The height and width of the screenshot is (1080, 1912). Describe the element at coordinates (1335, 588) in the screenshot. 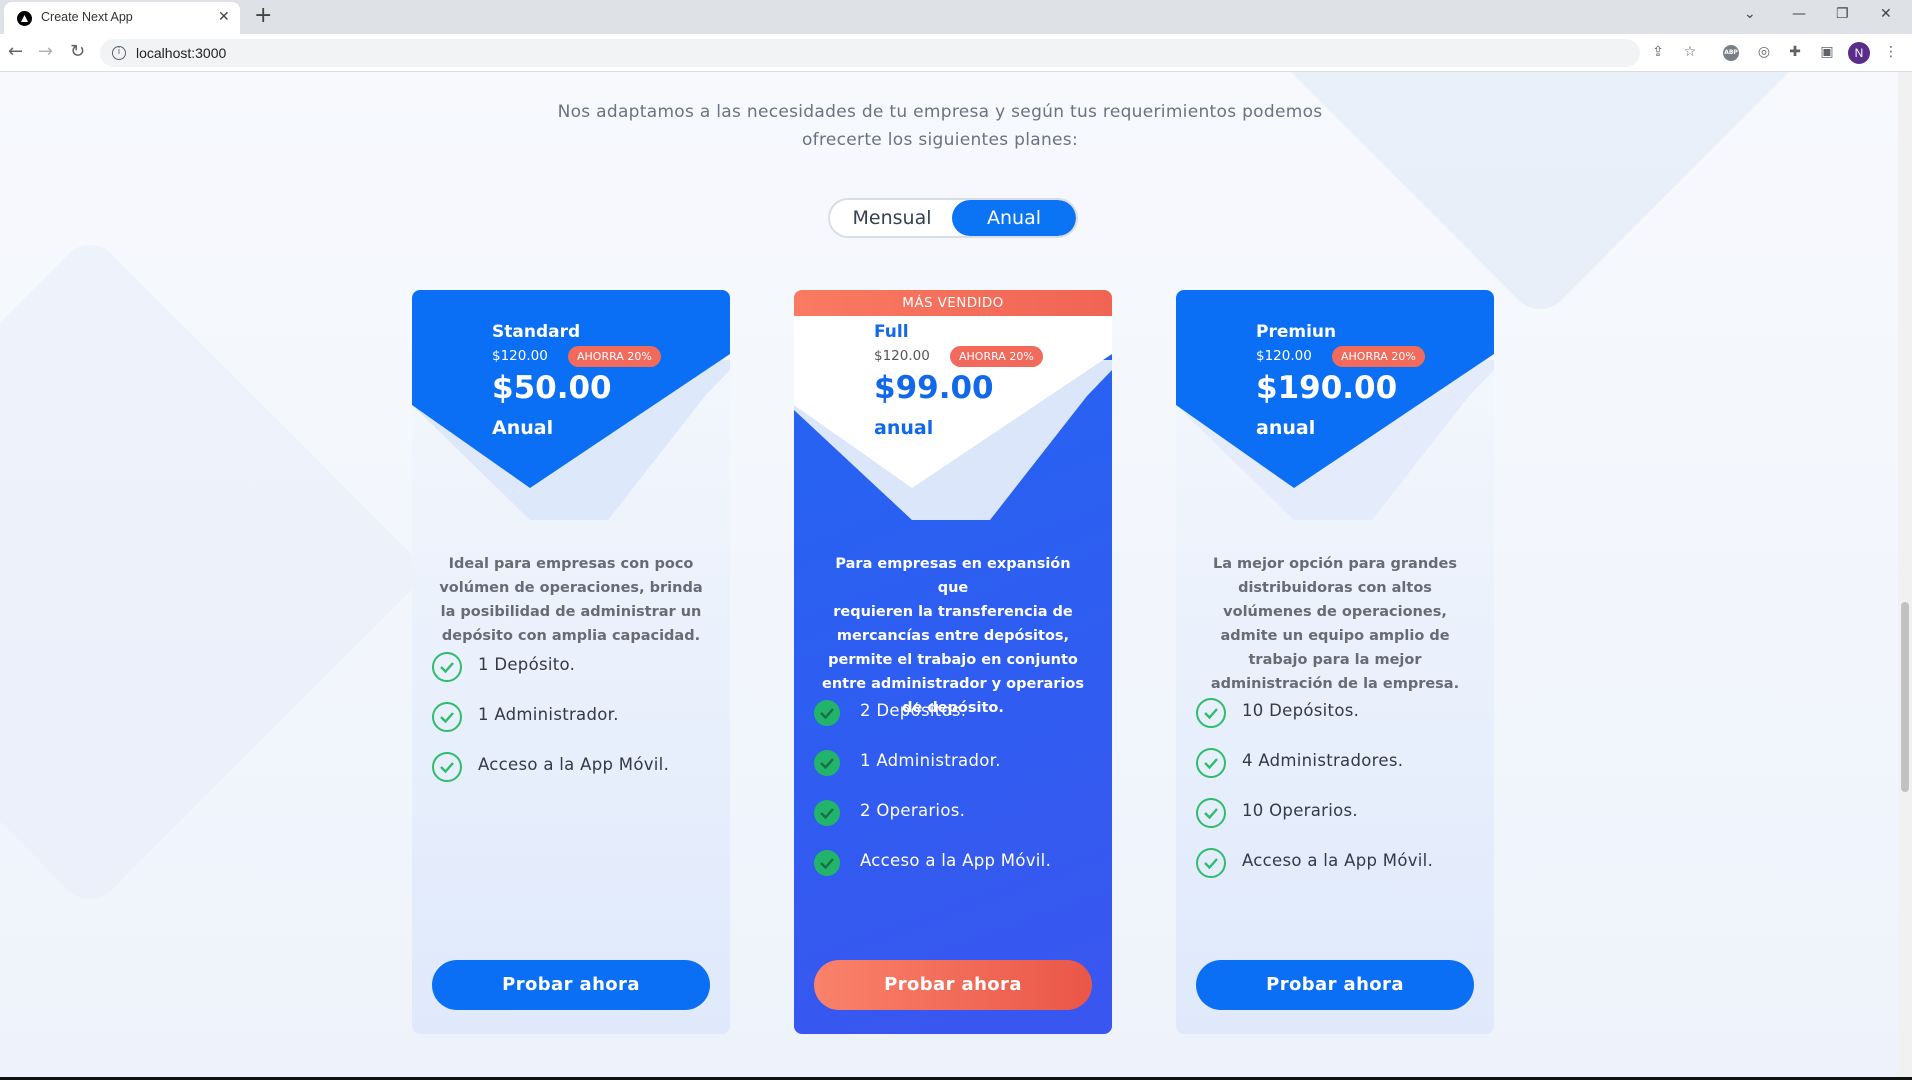

I see `description-line: distribuidoras con altos` at that location.